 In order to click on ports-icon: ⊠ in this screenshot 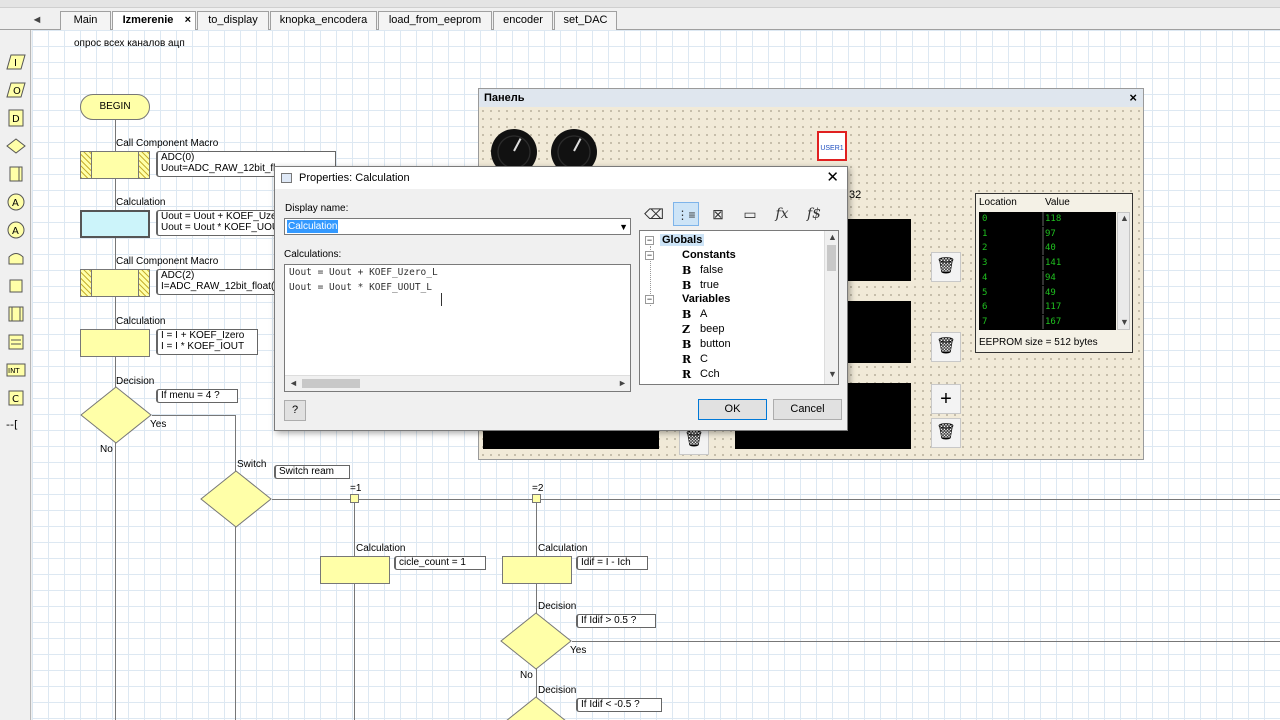, I will do `click(718, 214)`.